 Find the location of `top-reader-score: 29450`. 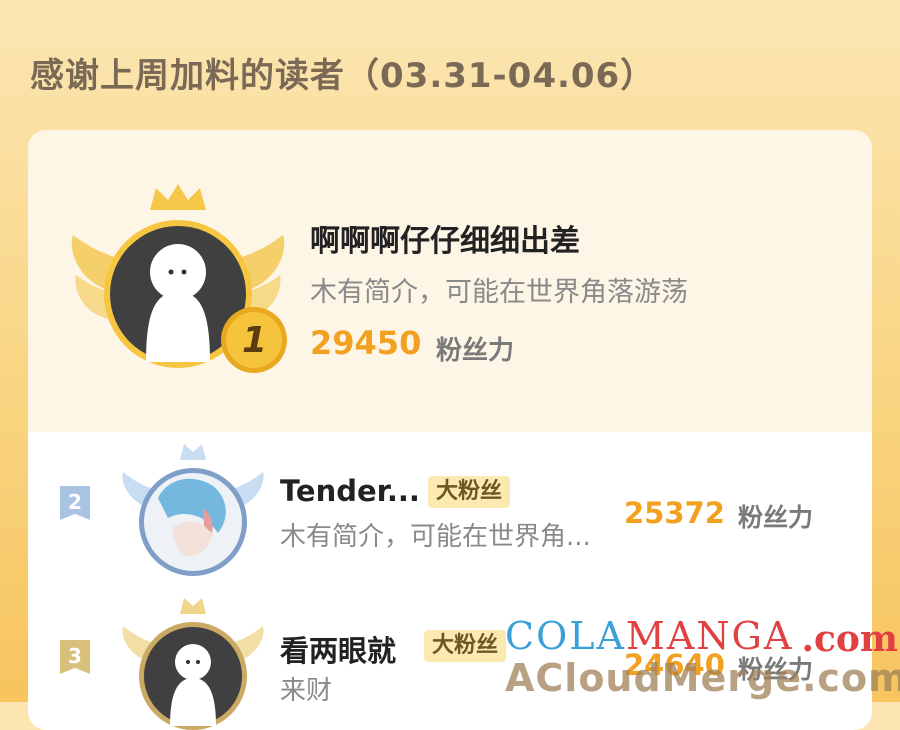

top-reader-score: 29450 is located at coordinates (366, 343).